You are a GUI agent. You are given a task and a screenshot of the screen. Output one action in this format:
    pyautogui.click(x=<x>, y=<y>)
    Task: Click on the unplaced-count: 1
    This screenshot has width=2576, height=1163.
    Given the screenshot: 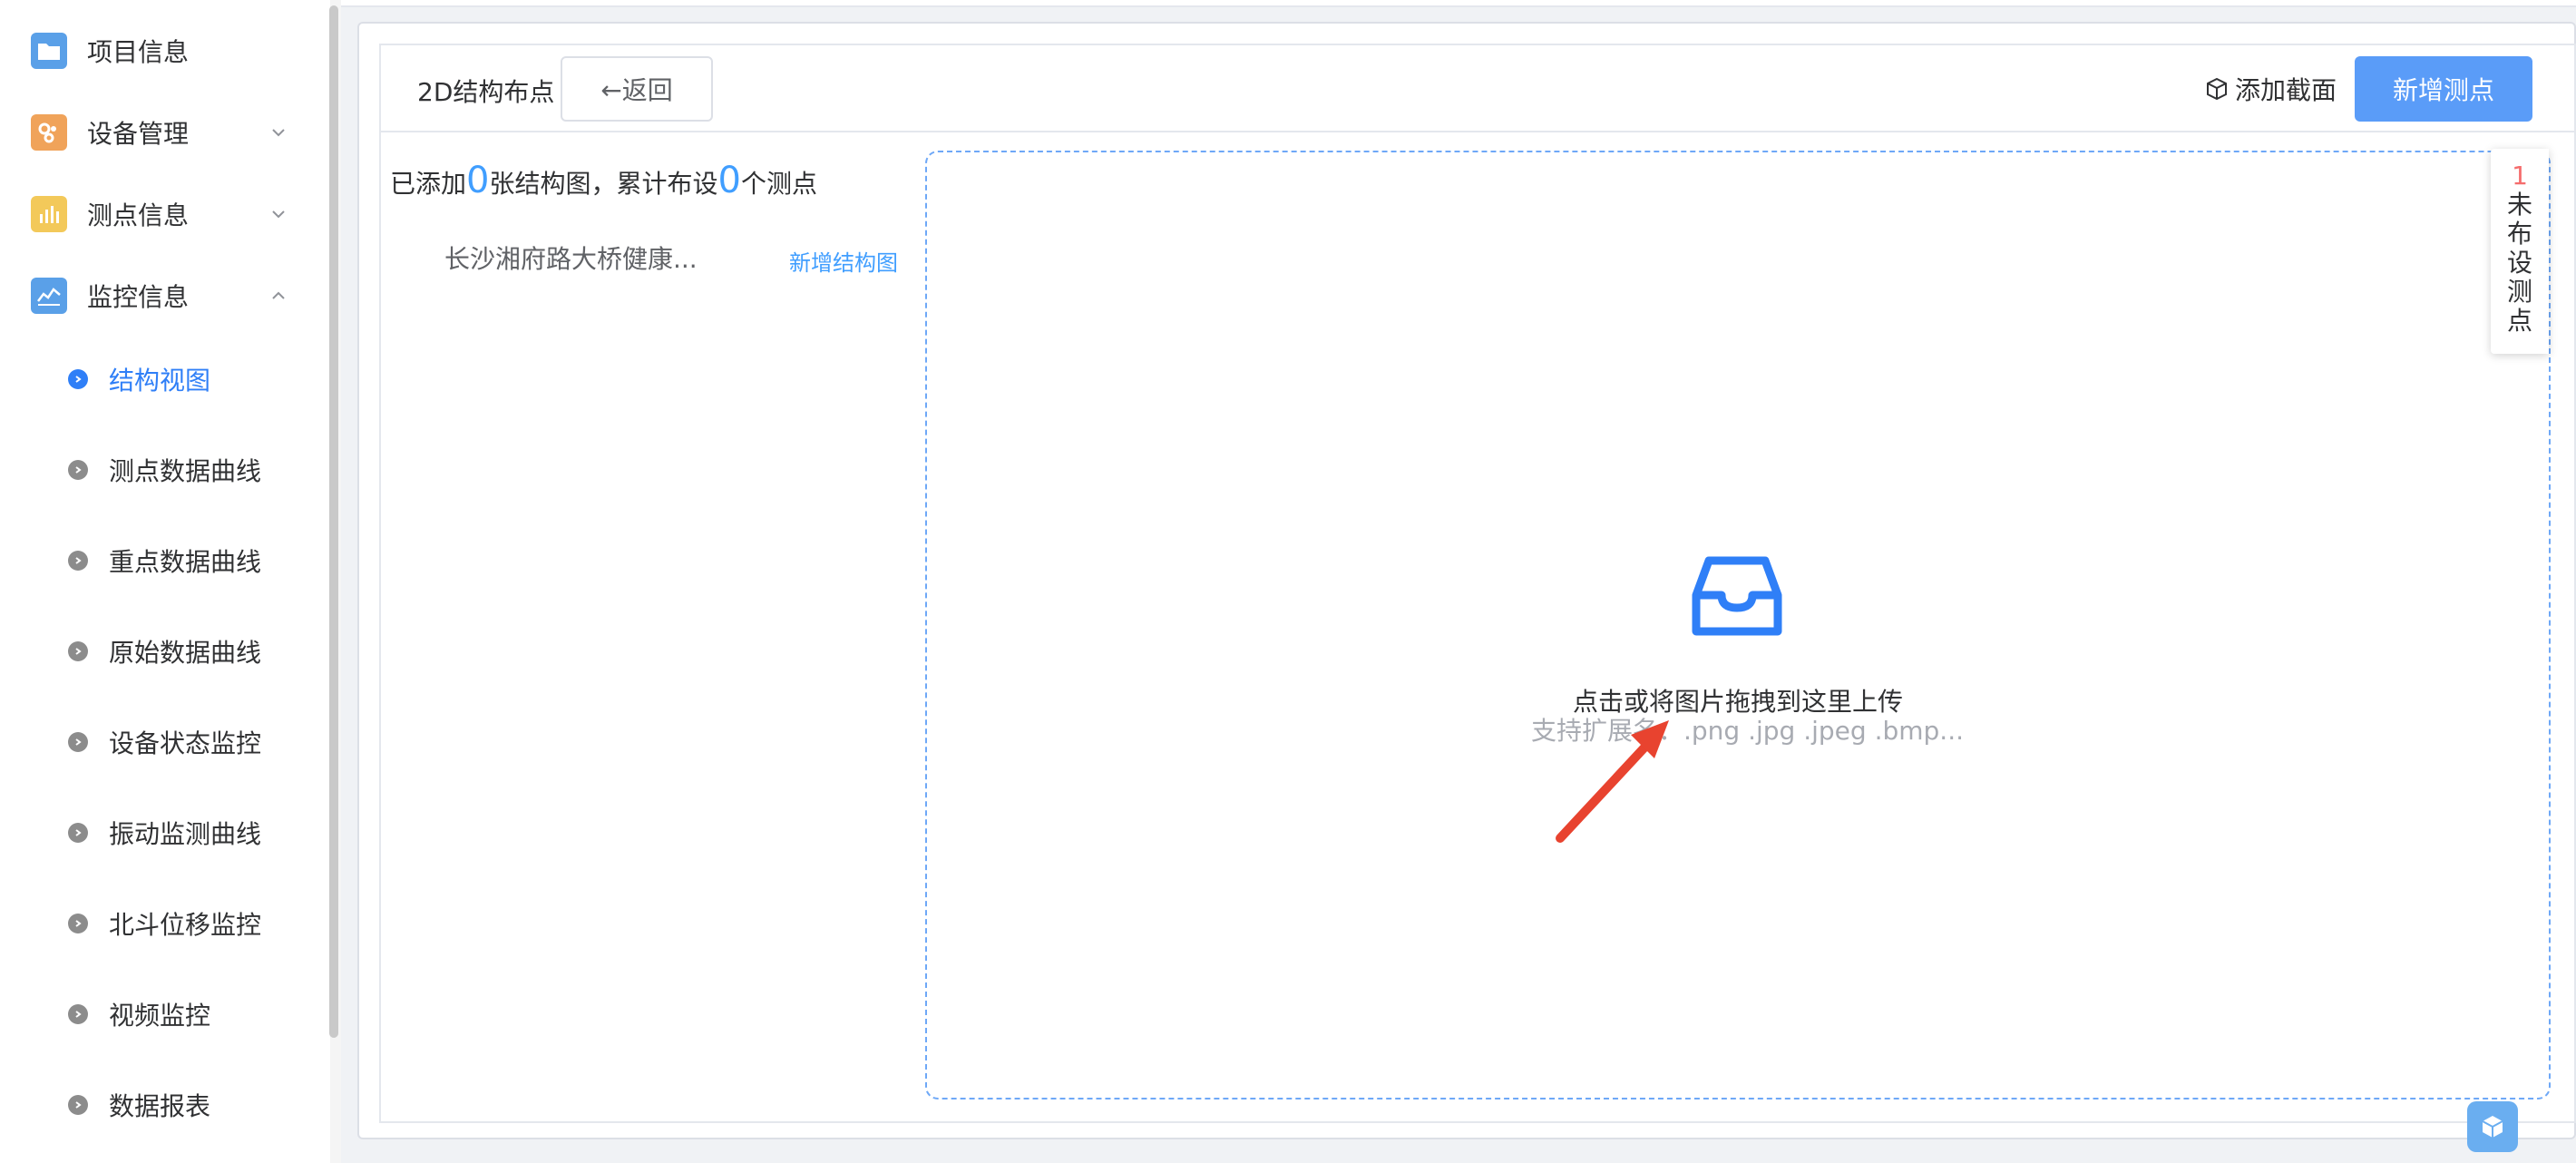 What is the action you would take?
    pyautogui.click(x=2520, y=176)
    